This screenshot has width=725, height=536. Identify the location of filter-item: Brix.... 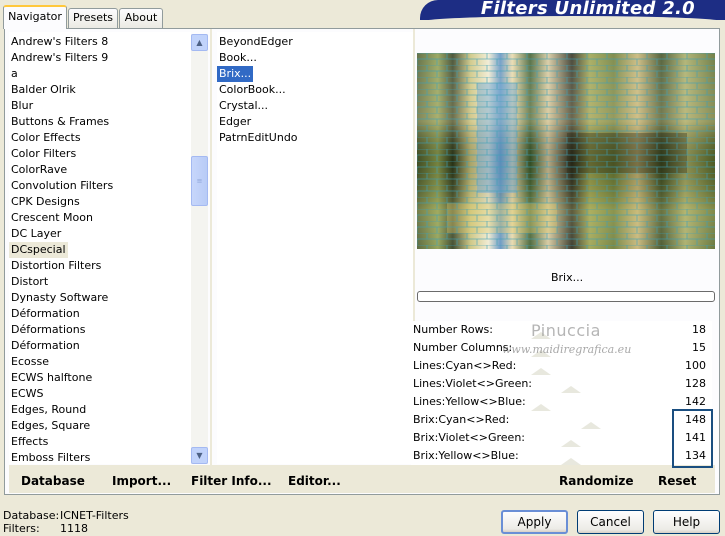
(235, 74).